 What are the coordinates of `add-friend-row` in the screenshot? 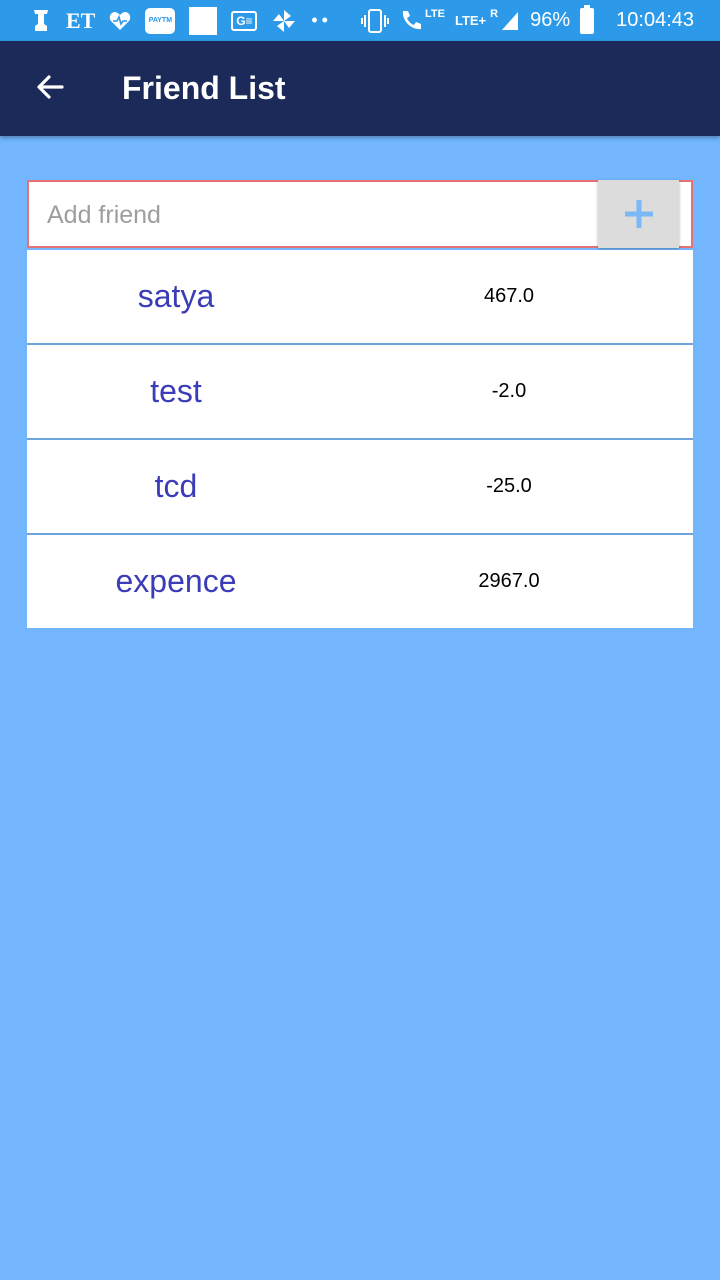 It's located at (360, 214).